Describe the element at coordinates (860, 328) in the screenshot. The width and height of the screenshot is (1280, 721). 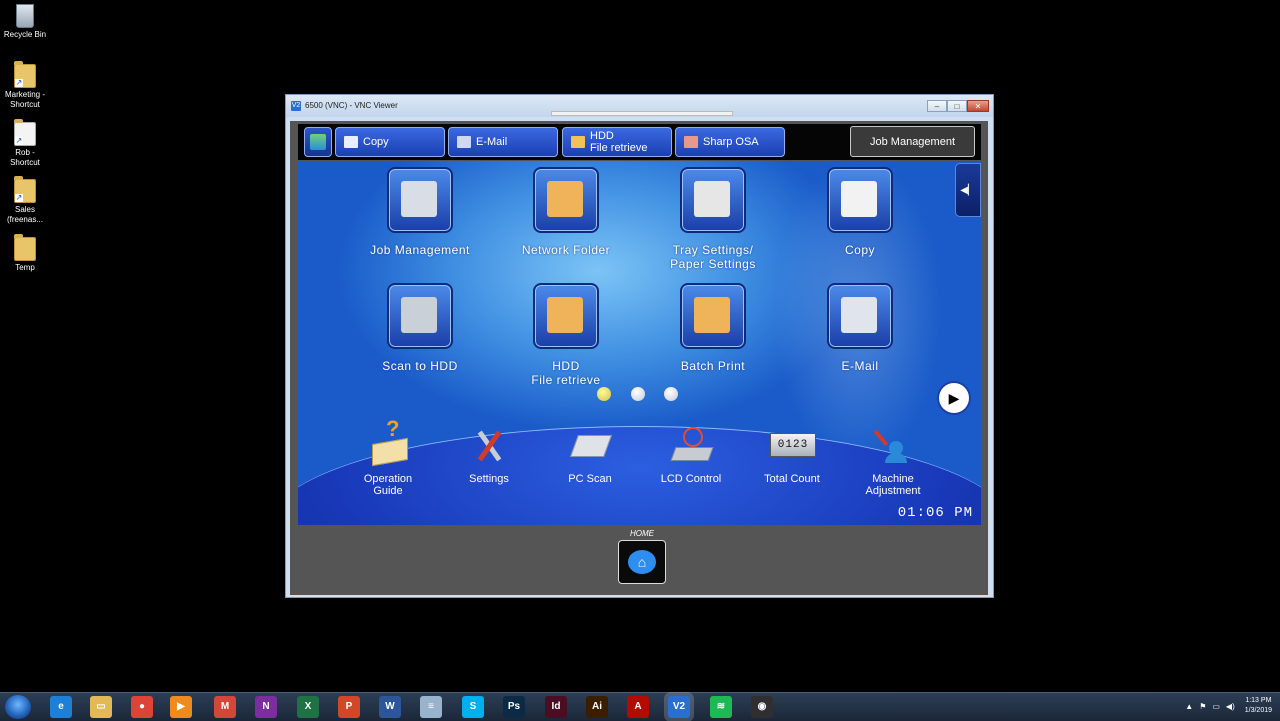
I see `email-tile: E-Mail` at that location.